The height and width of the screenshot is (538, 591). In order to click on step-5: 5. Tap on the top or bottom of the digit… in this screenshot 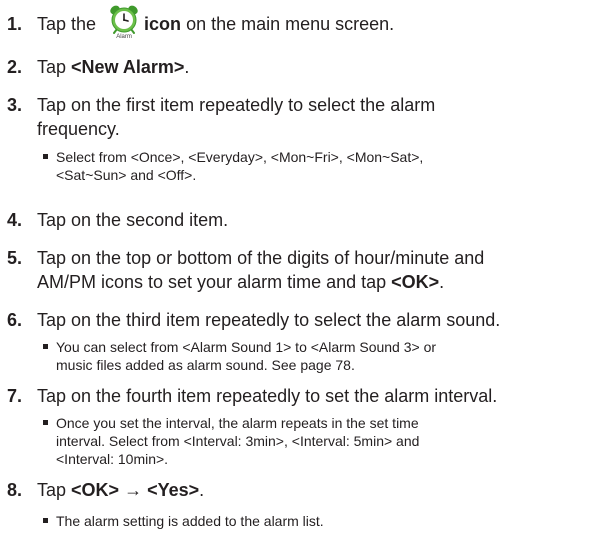, I will do `click(295, 270)`.